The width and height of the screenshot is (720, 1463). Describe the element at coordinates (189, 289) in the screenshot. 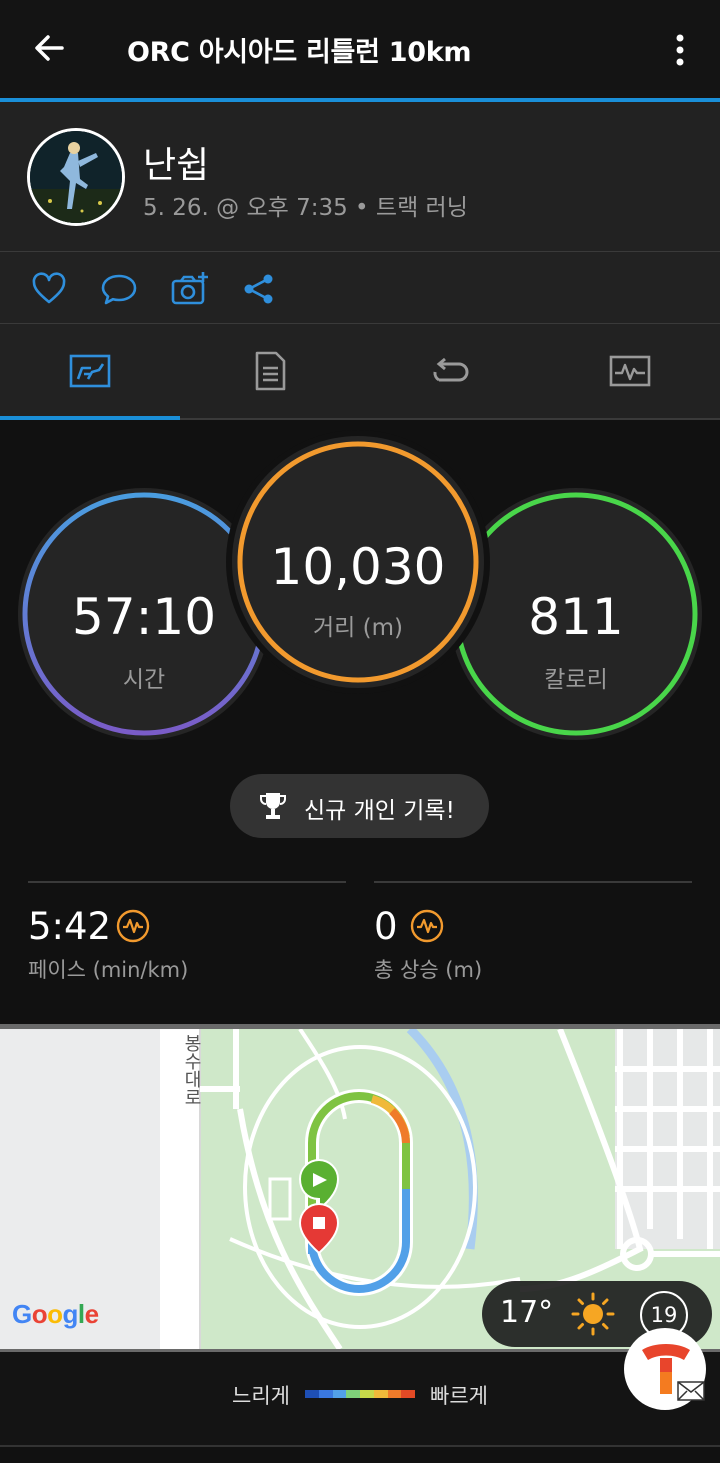

I see `add-photo-icon` at that location.